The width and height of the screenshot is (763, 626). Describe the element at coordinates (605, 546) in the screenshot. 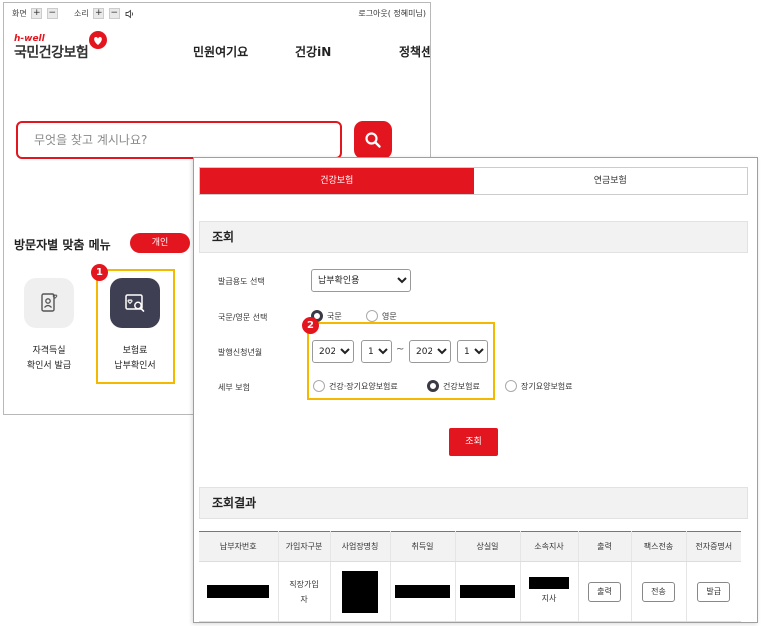

I see `col-print: 출력` at that location.